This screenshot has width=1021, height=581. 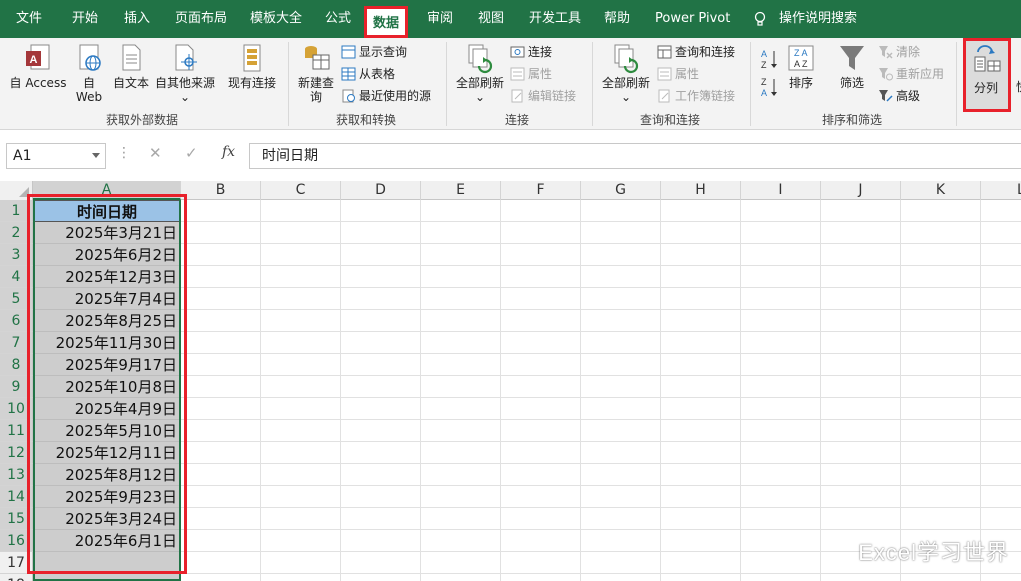 I want to click on from-other-sources-button: 自其他来源 ⌄, so click(x=185, y=72).